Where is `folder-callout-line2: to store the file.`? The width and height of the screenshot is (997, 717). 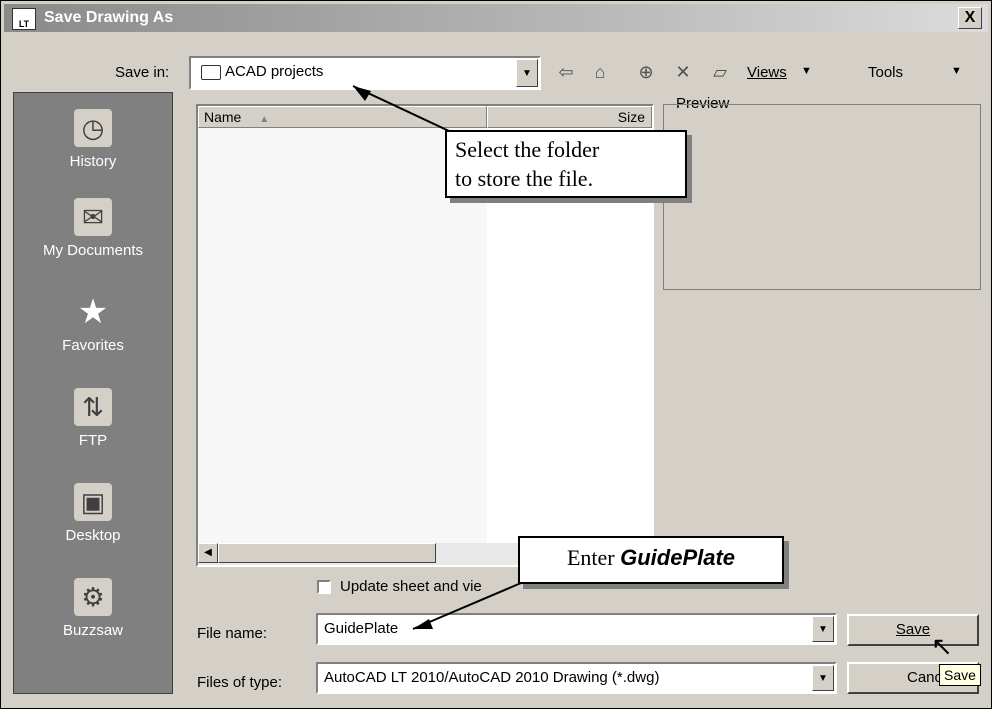
folder-callout-line2: to store the file. is located at coordinates (524, 178).